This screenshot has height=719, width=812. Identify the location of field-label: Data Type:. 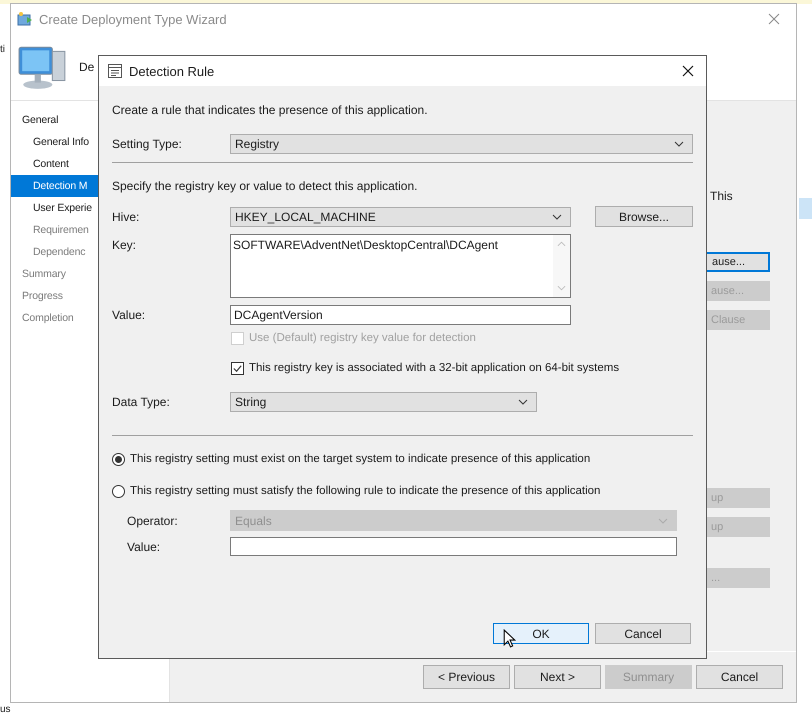
(141, 402).